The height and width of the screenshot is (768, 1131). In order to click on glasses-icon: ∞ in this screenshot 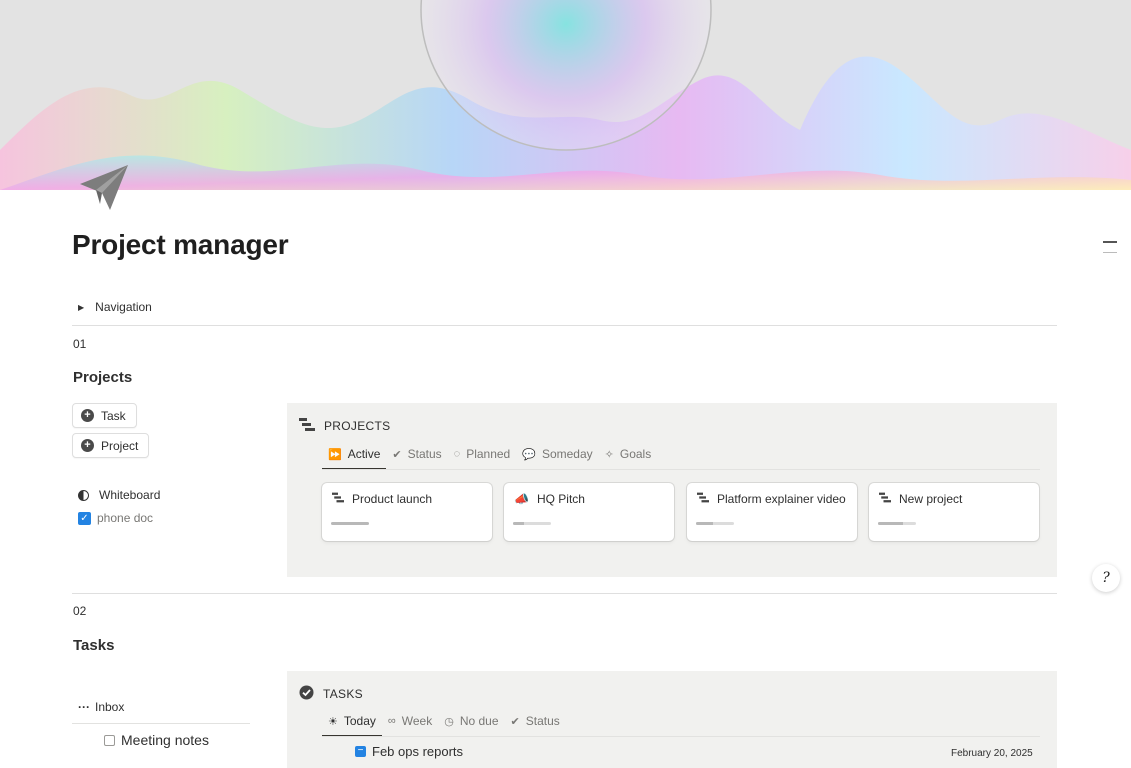, I will do `click(391, 721)`.